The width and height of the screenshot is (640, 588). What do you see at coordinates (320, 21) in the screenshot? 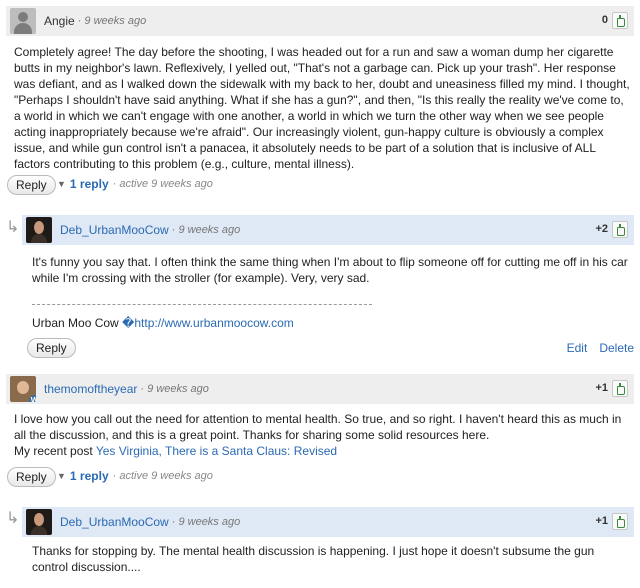
I see `comment-header: Angie · 9 weeks ago 0` at bounding box center [320, 21].